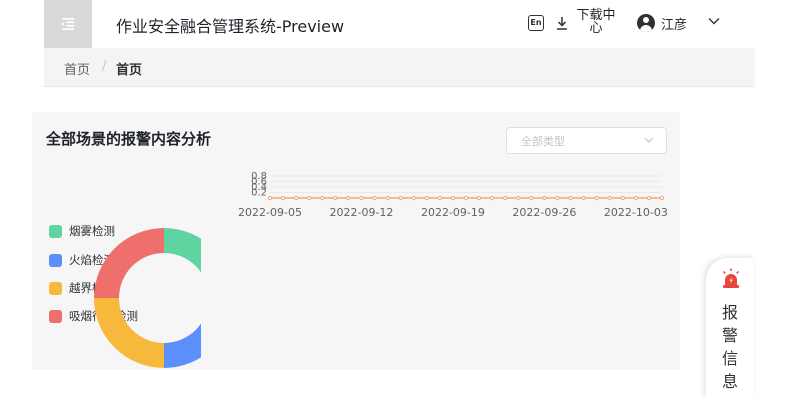 The image size is (800, 398). Describe the element at coordinates (729, 358) in the screenshot. I see `alarm-info-char: 信` at that location.